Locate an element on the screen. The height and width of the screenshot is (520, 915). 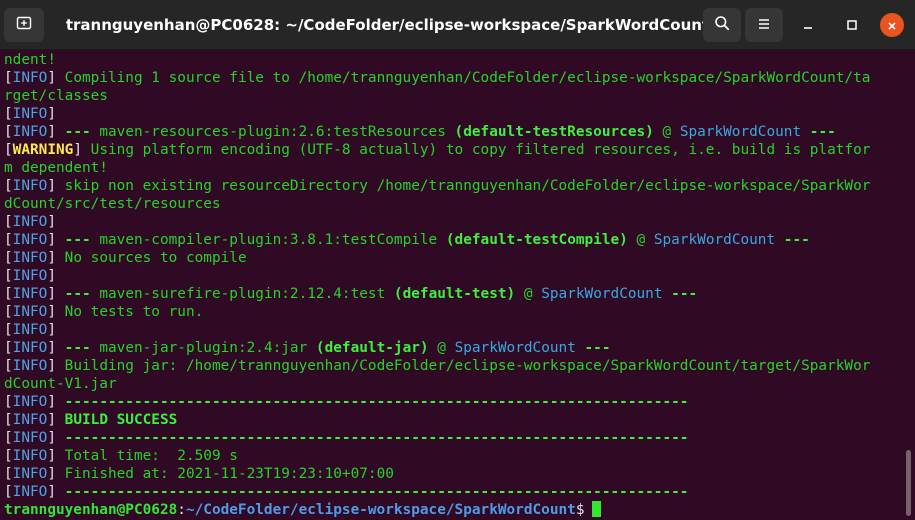
maximize-icon is located at coordinates (852, 25).